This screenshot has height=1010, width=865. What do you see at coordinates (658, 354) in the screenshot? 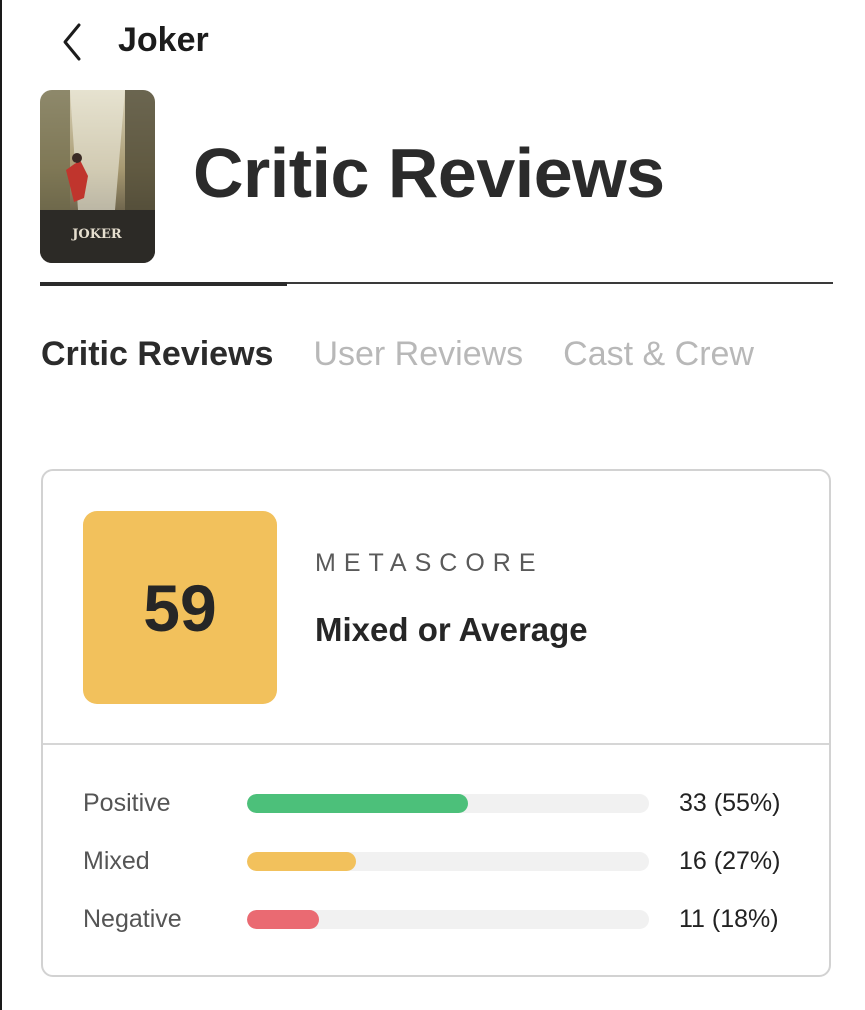
I see `tab-cast-crew: Cast & Crew` at bounding box center [658, 354].